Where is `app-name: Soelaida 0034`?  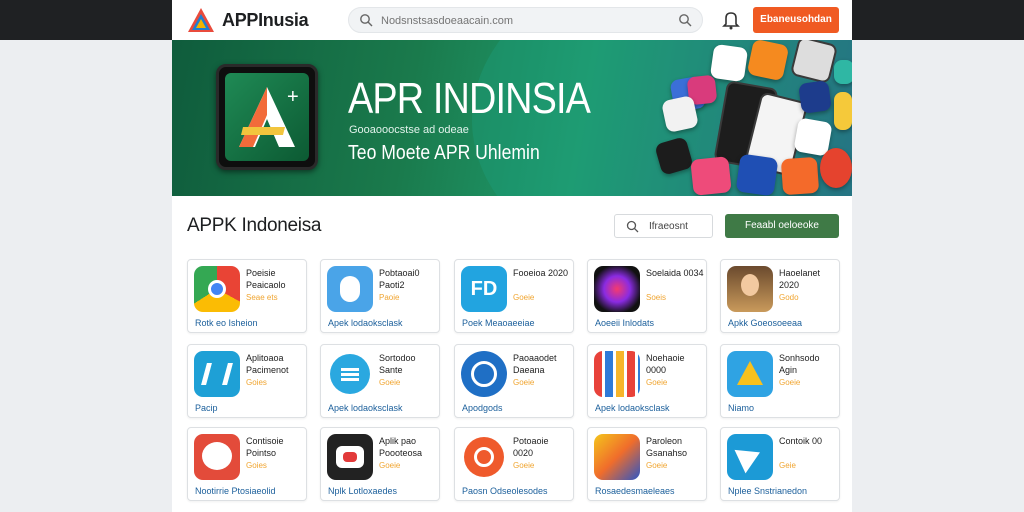
app-name: Soelaida 0034 is located at coordinates (675, 273).